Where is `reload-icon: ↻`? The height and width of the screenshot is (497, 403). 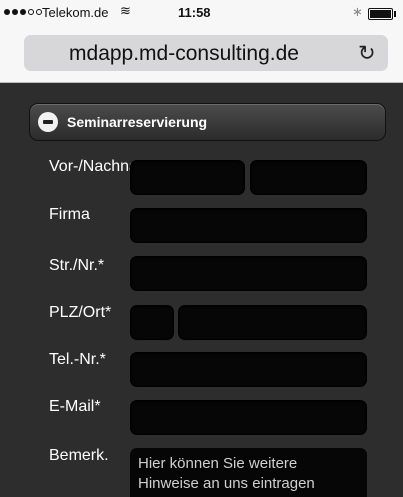
reload-icon: ↻ is located at coordinates (367, 53).